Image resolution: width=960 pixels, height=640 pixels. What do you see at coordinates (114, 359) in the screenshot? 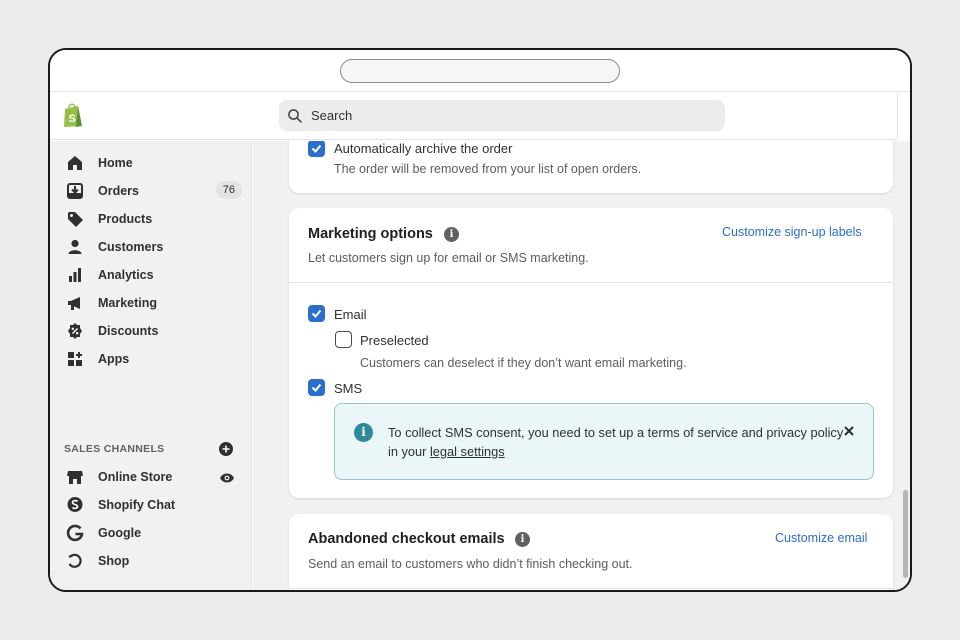
I see `sidebar-item-label: Apps` at bounding box center [114, 359].